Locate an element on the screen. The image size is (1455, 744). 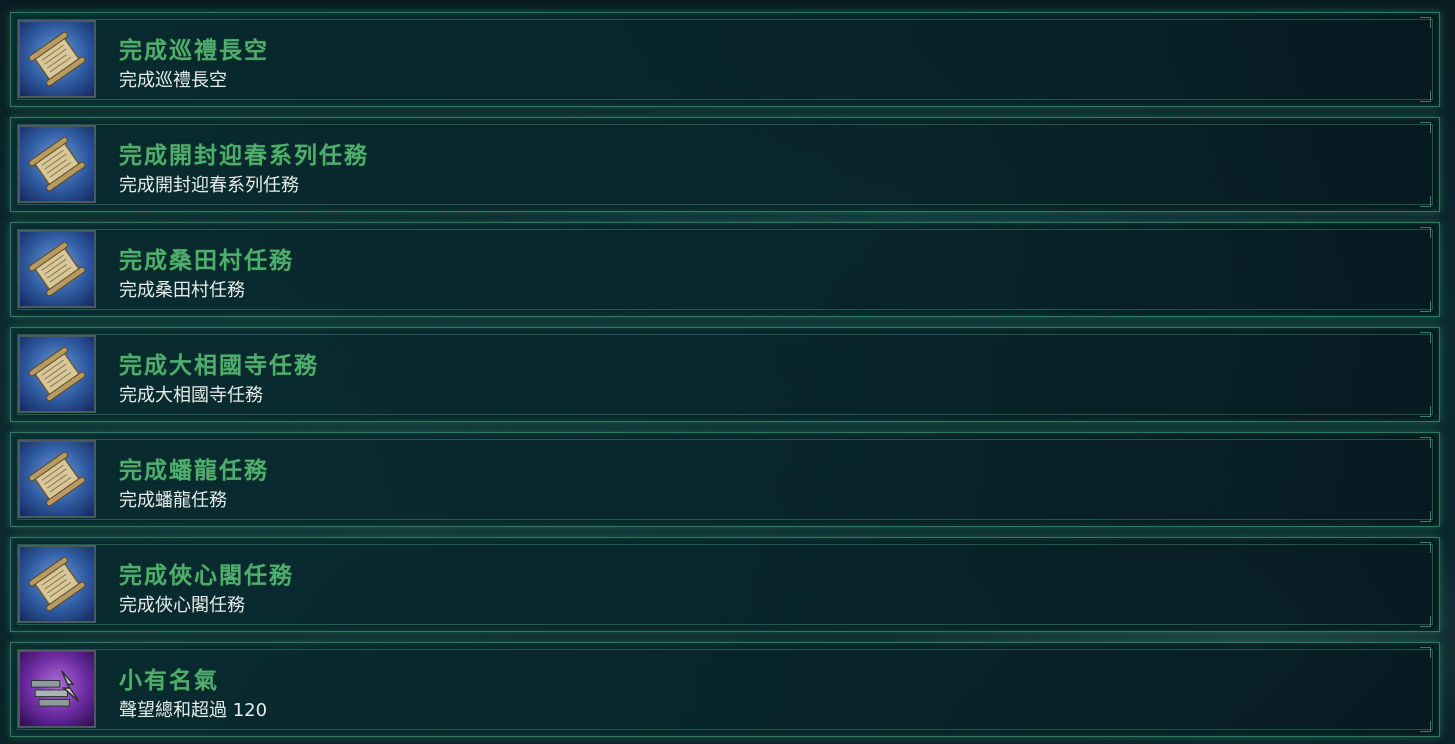
achievement-title: 完成桑田村任務 is located at coordinates (206, 260).